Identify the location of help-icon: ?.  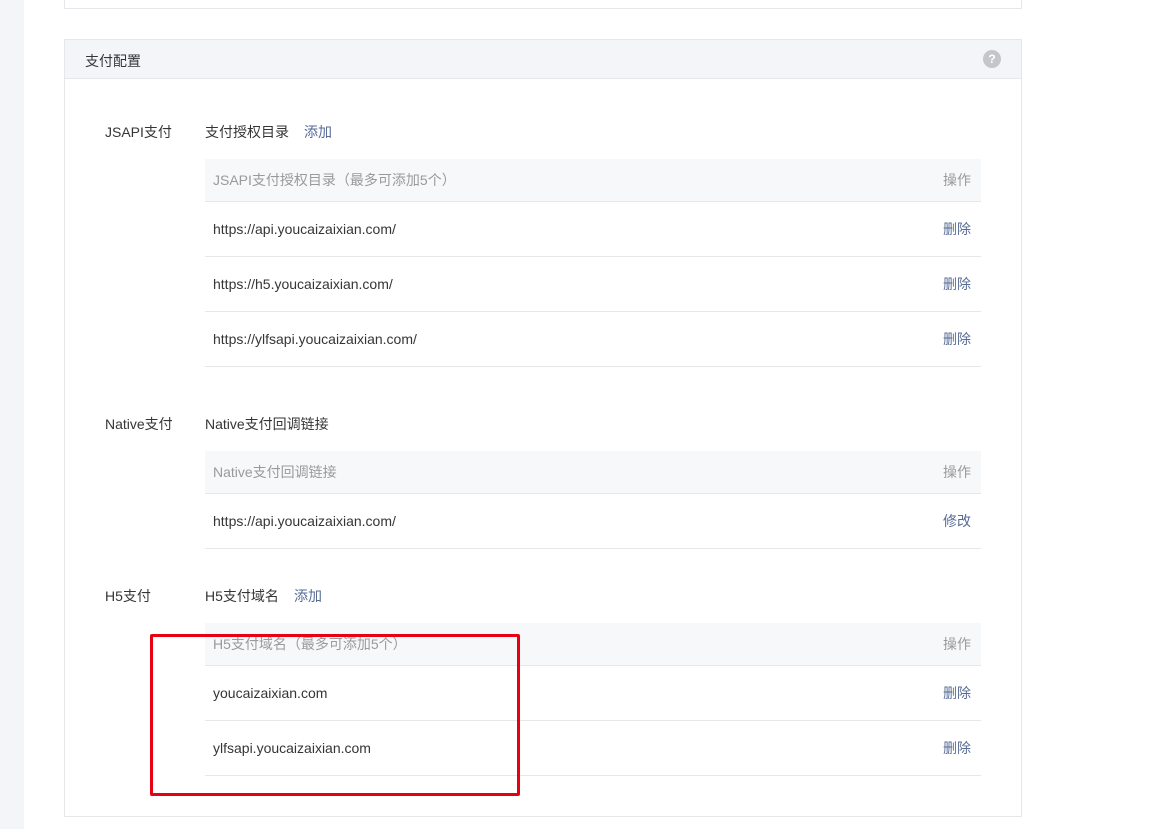
(992, 59).